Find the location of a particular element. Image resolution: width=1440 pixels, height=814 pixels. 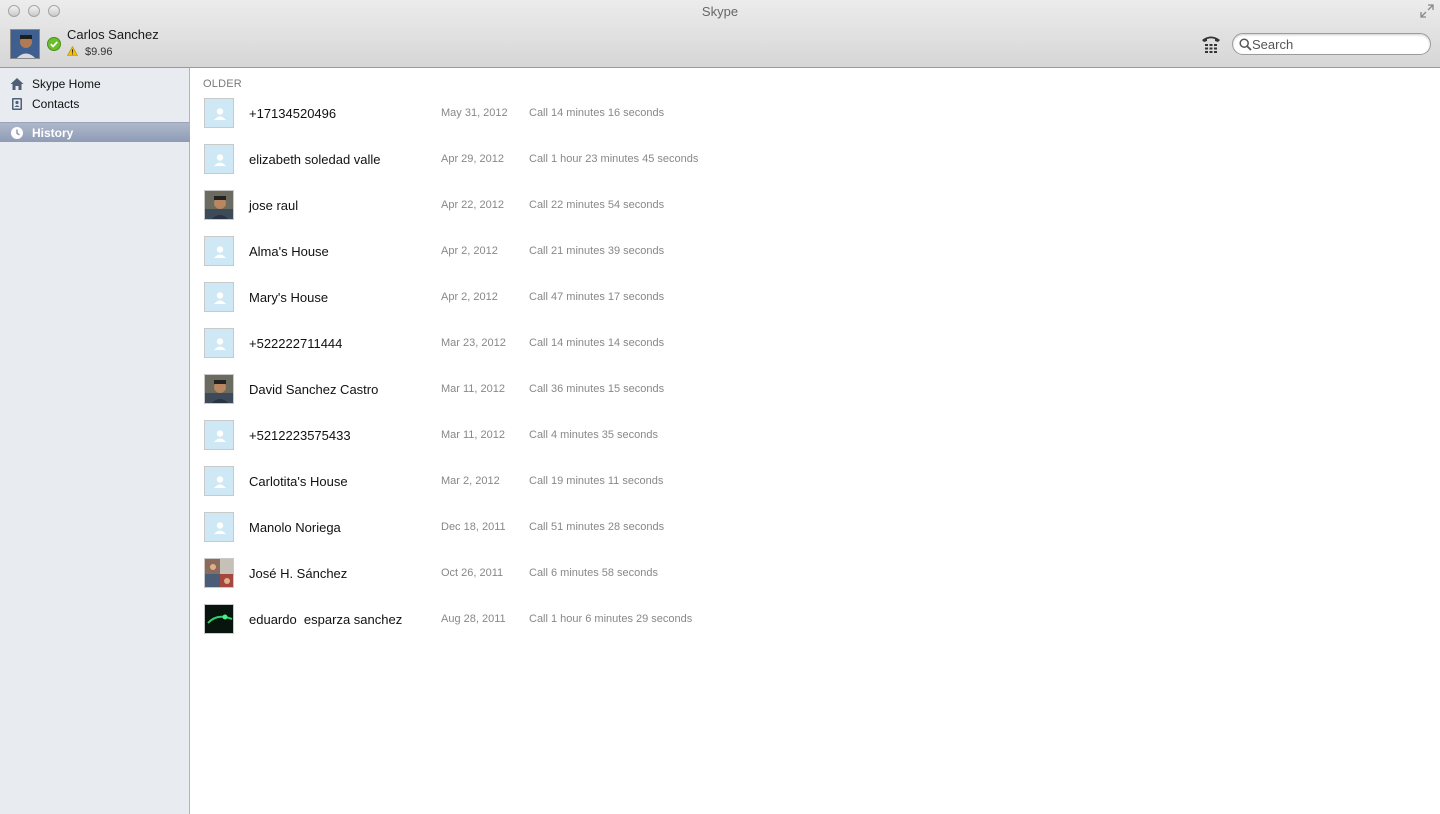

online-status-icon is located at coordinates (54, 44).